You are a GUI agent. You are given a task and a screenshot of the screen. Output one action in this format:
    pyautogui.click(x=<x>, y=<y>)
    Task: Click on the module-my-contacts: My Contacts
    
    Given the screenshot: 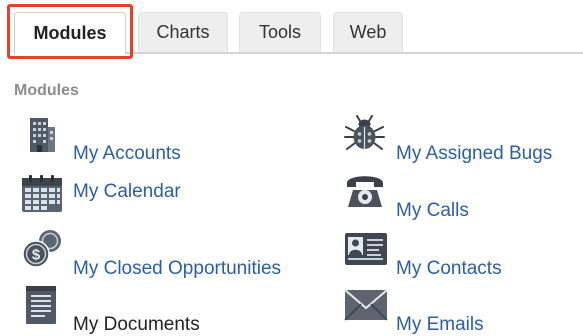 What is the action you would take?
    pyautogui.click(x=434, y=255)
    